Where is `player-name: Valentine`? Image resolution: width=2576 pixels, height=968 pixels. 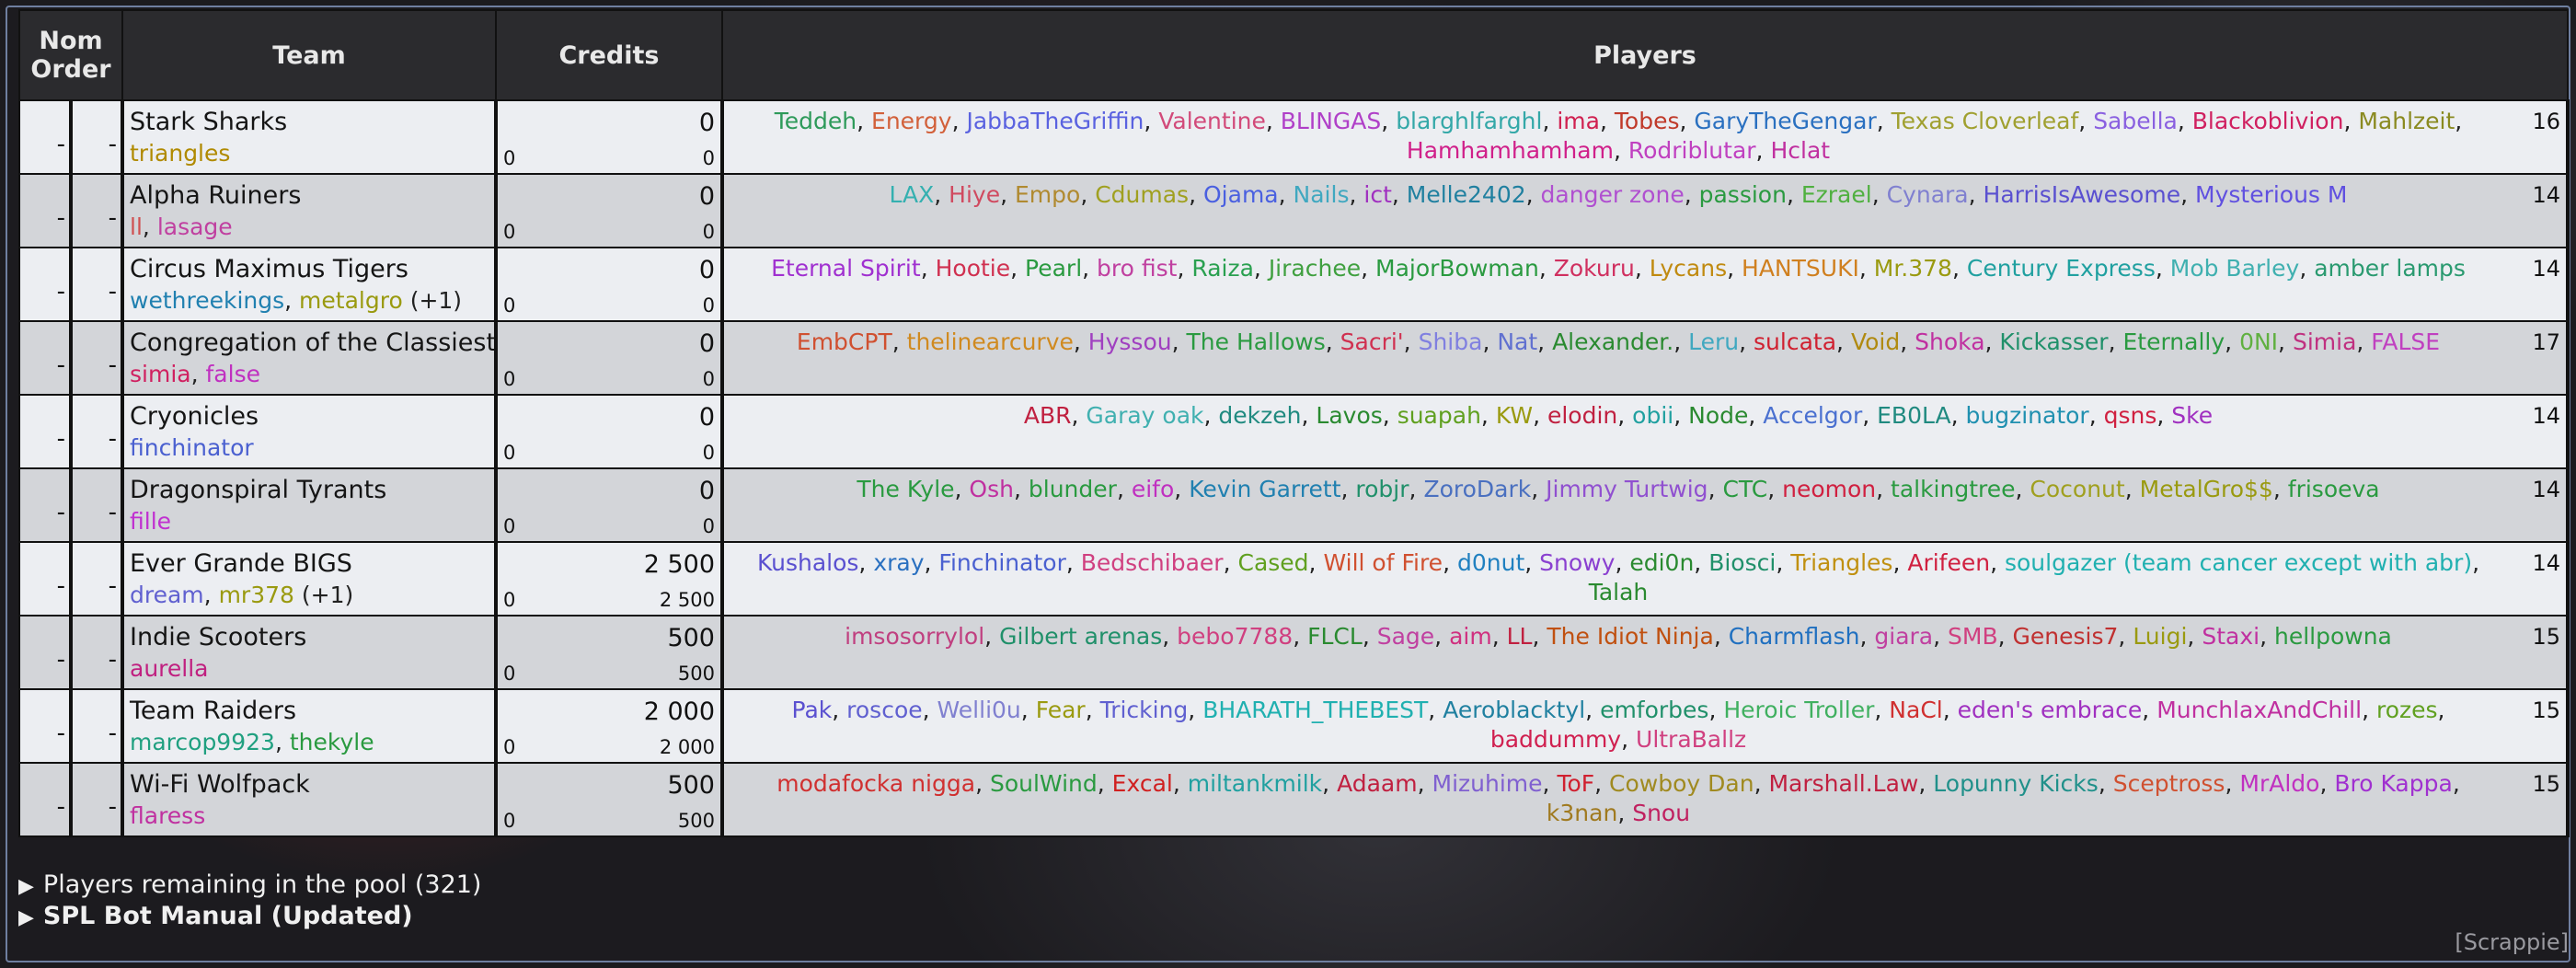
player-name: Valentine is located at coordinates (1212, 121).